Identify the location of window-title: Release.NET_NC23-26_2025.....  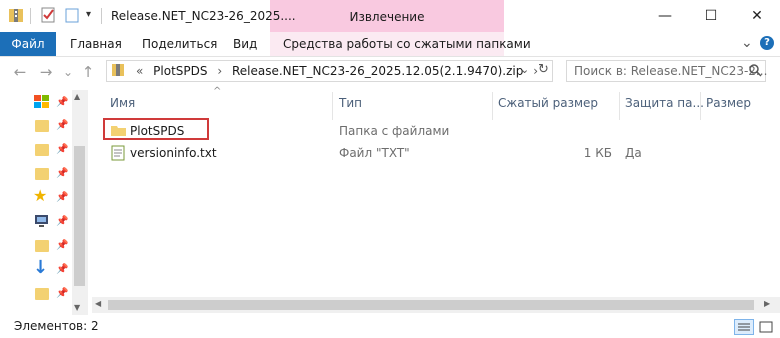
(203, 16).